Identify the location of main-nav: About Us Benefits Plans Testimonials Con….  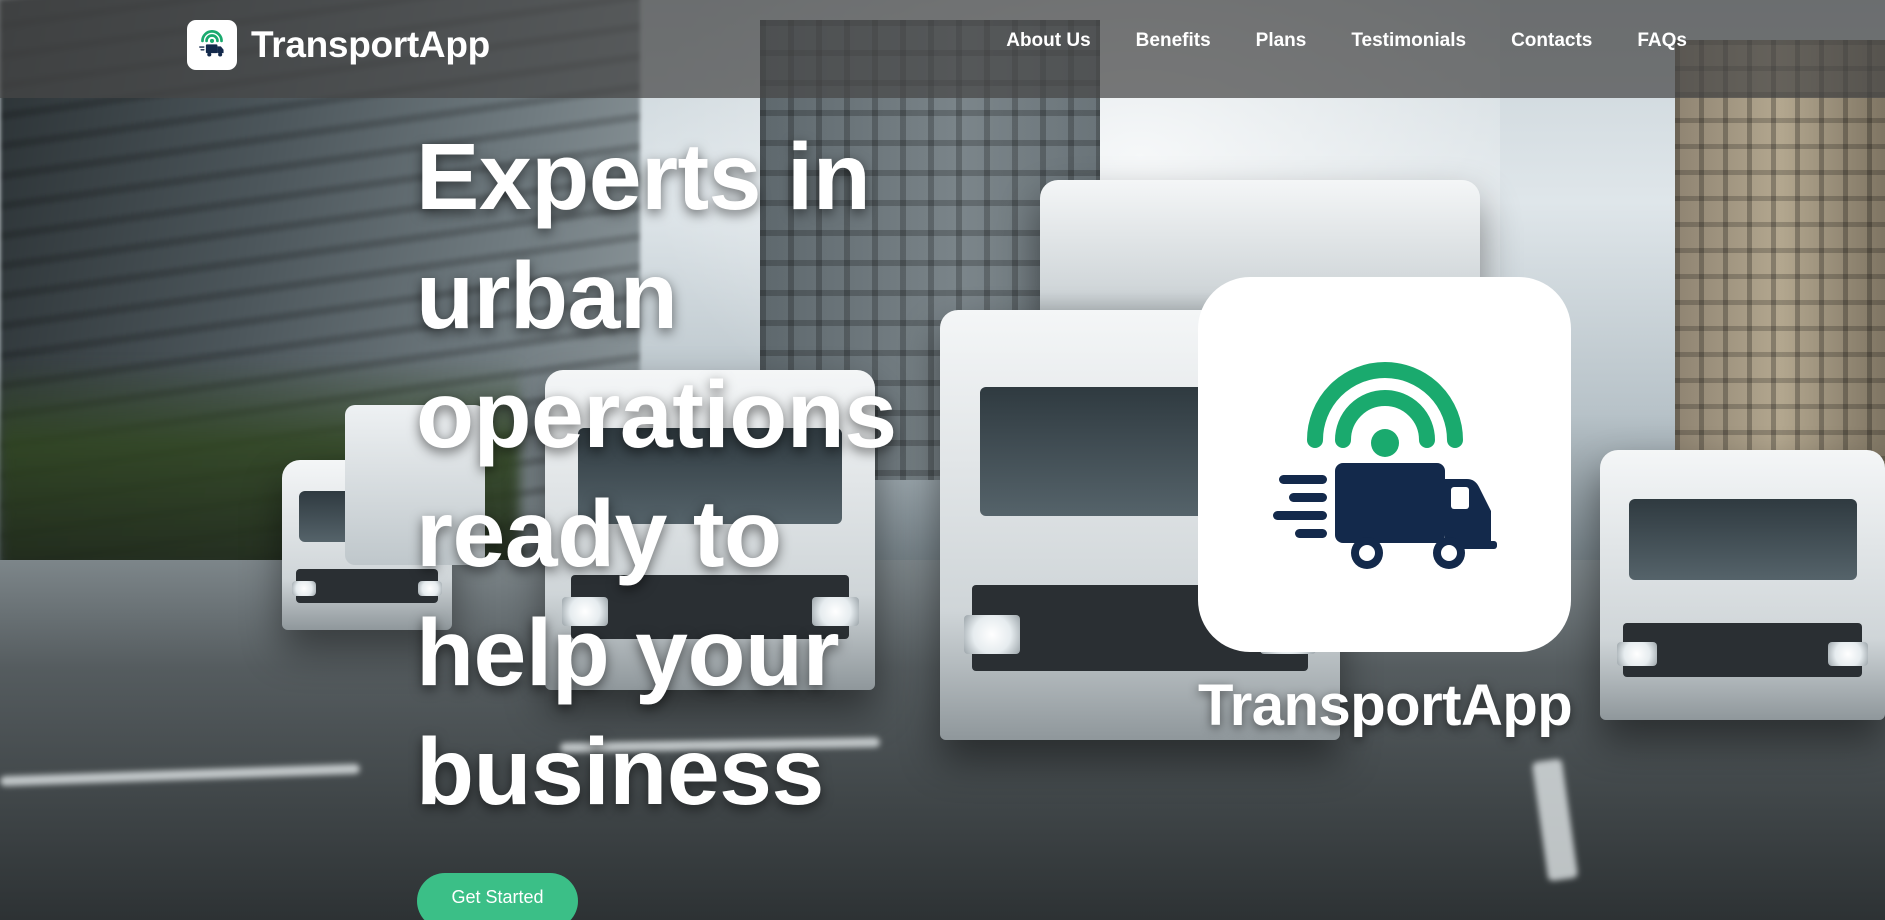
(1346, 41).